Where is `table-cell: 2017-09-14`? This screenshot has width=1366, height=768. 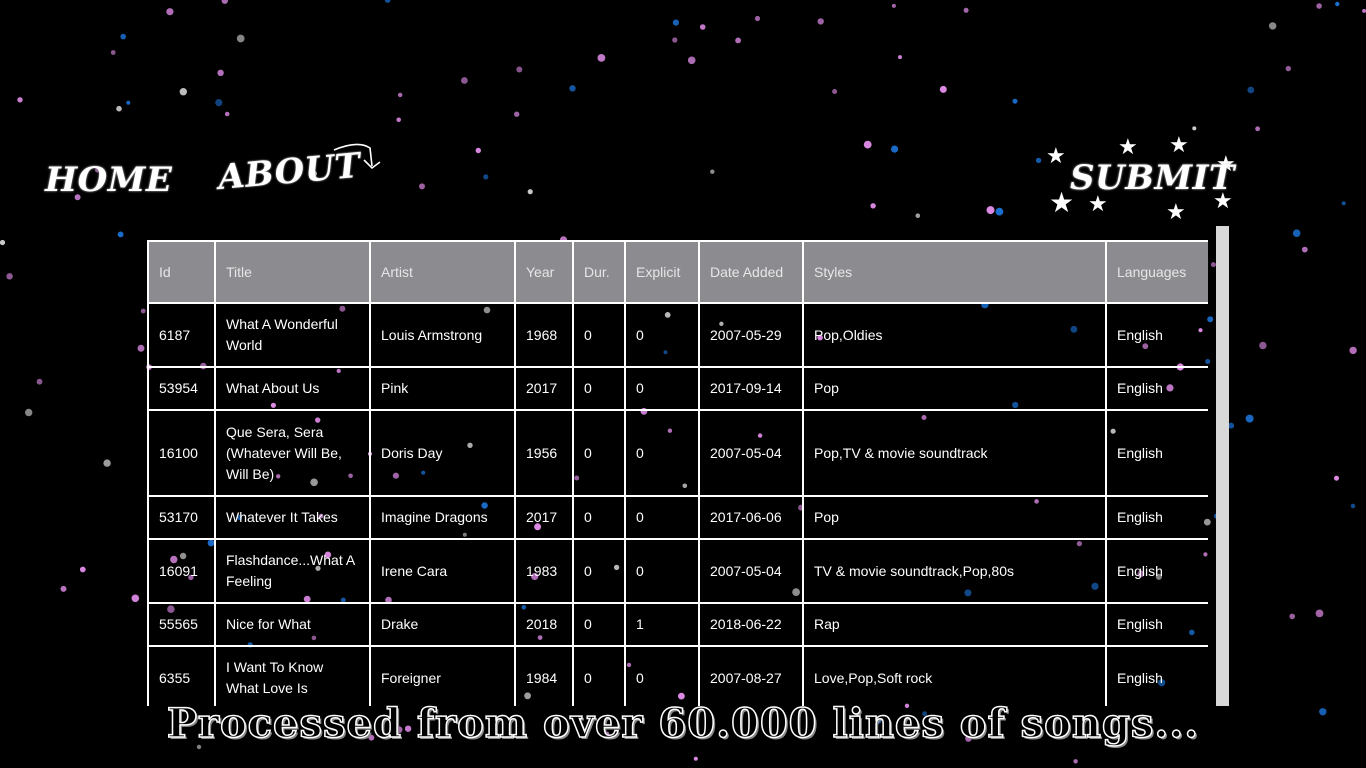
table-cell: 2017-09-14 is located at coordinates (751, 388).